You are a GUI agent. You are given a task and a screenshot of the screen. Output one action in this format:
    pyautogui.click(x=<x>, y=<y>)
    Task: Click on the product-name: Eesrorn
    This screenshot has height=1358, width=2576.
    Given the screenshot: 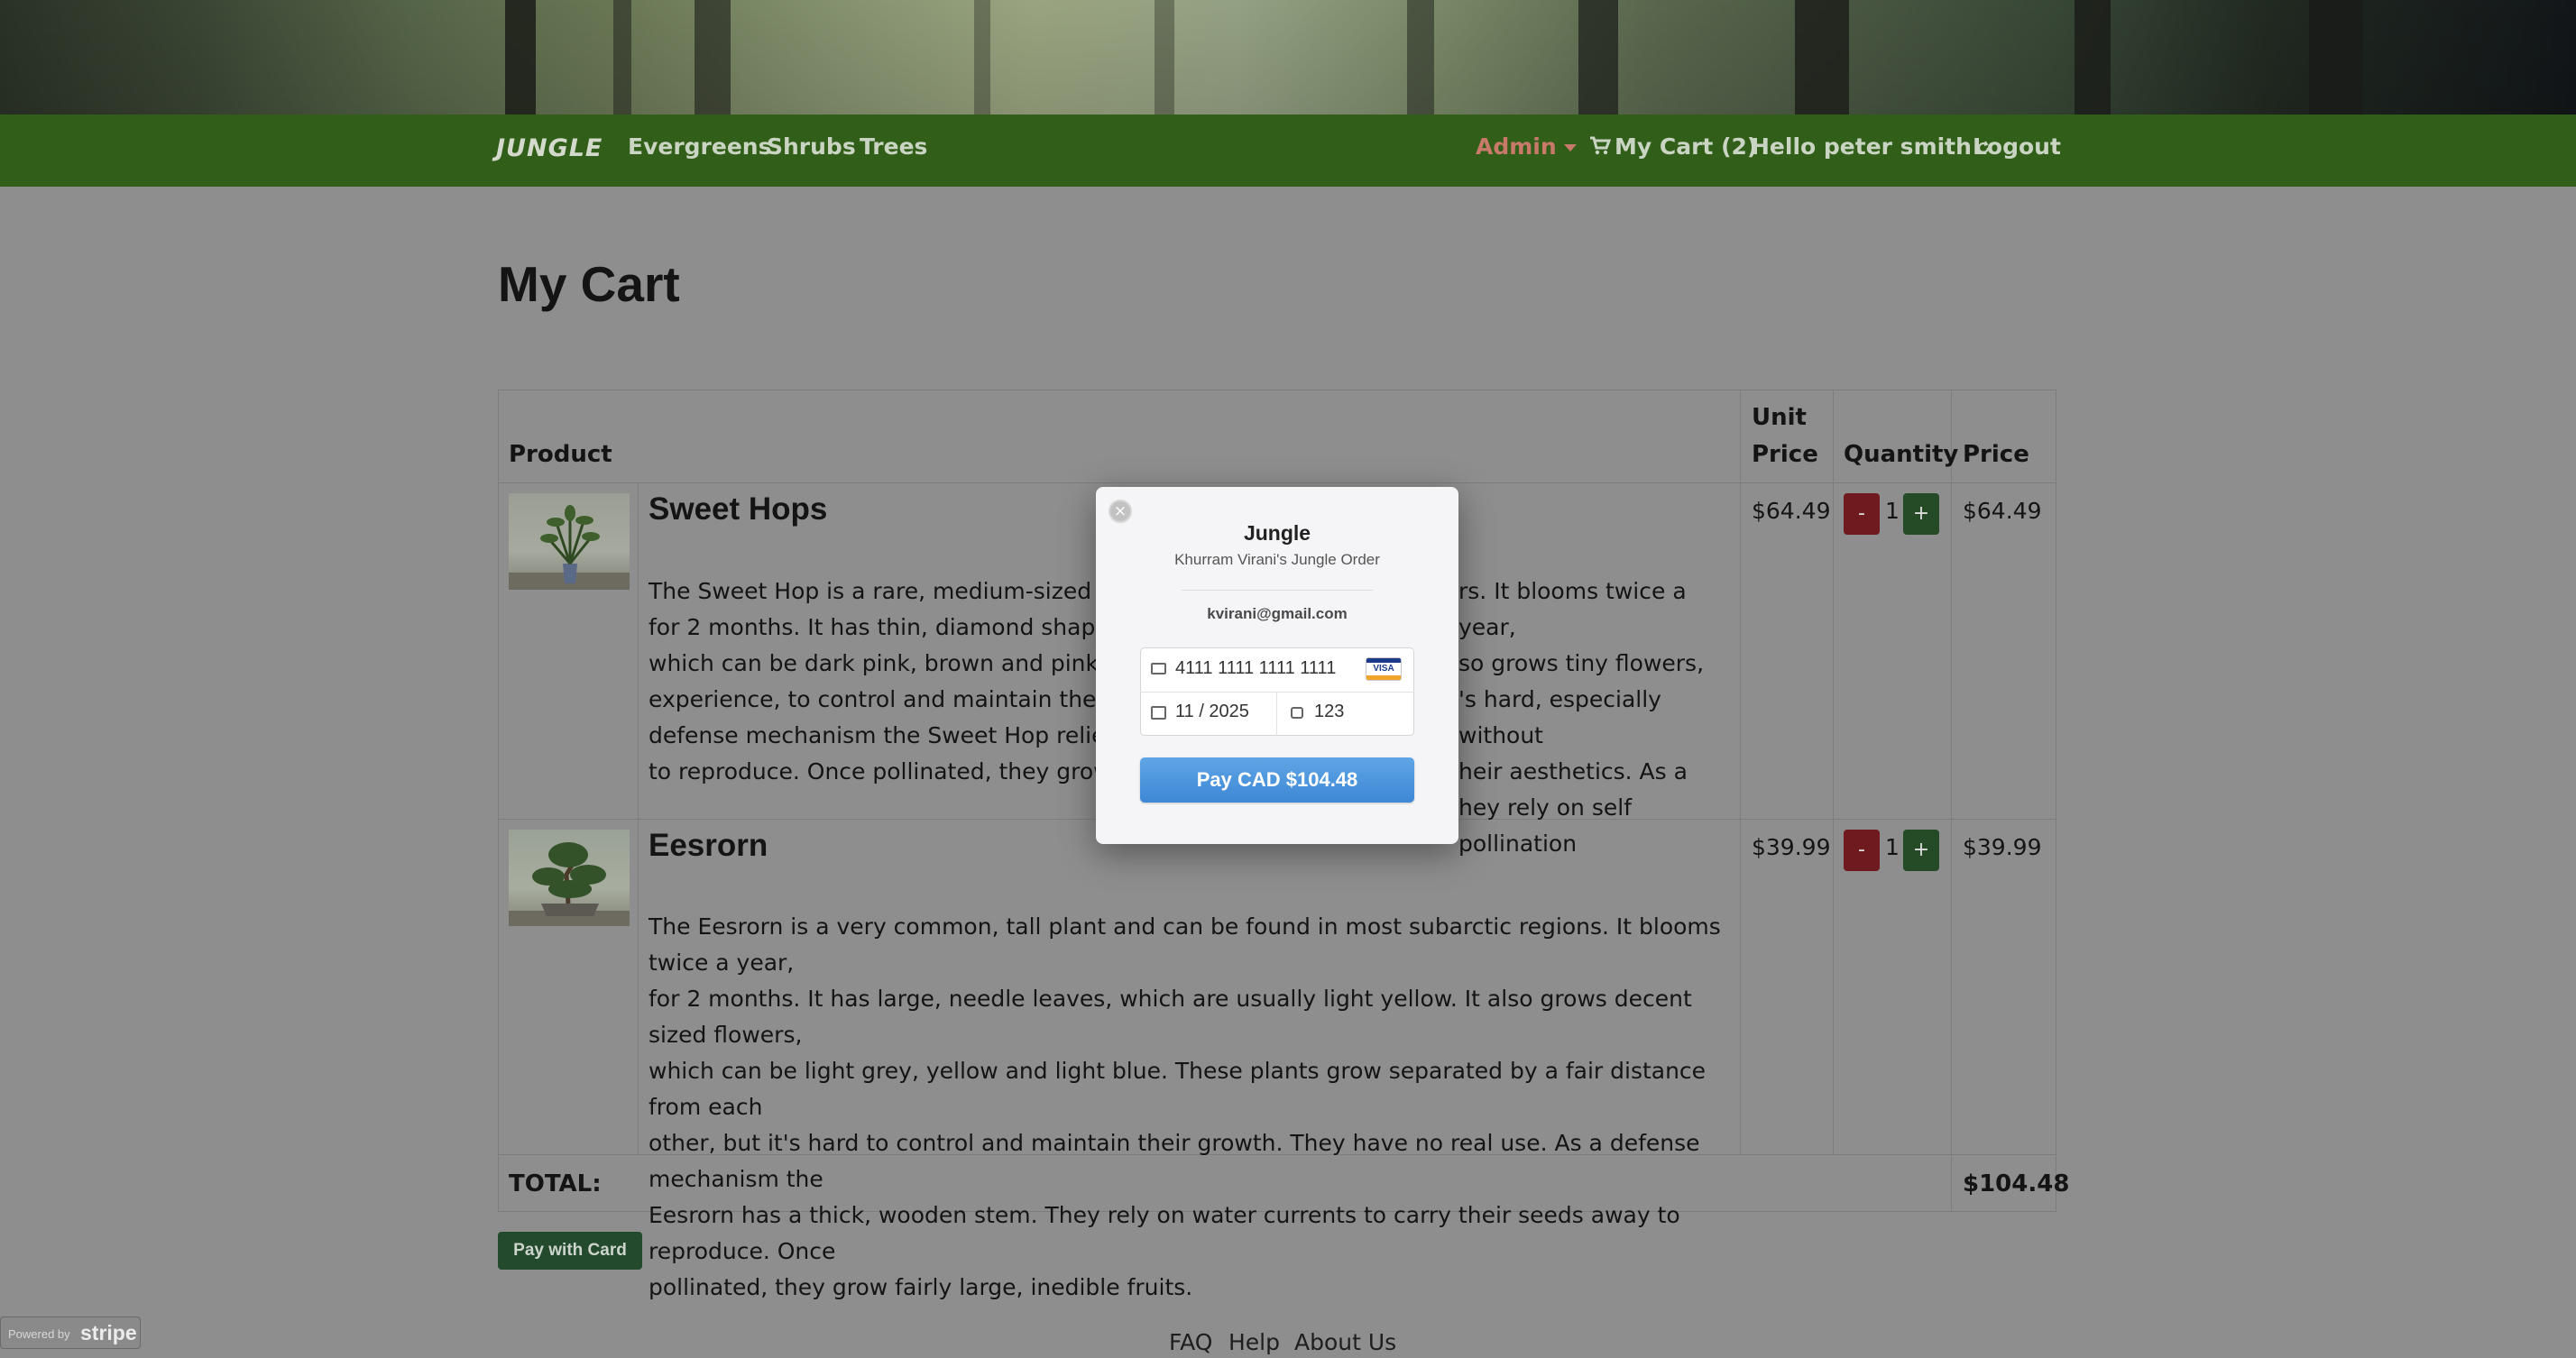 What is the action you would take?
    pyautogui.click(x=708, y=845)
    